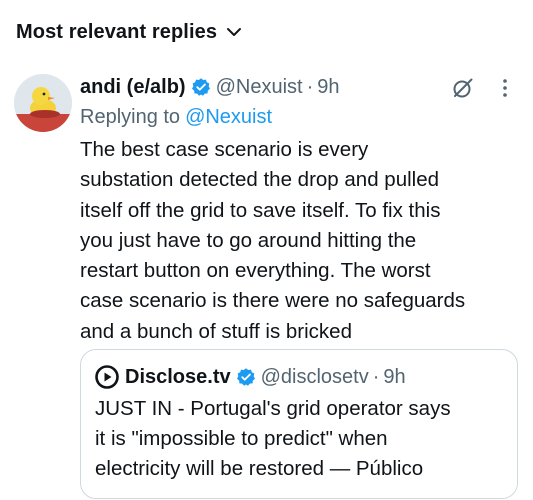 The width and height of the screenshot is (533, 500). I want to click on tweet-text-line: The best case scenario is every, so click(224, 149).